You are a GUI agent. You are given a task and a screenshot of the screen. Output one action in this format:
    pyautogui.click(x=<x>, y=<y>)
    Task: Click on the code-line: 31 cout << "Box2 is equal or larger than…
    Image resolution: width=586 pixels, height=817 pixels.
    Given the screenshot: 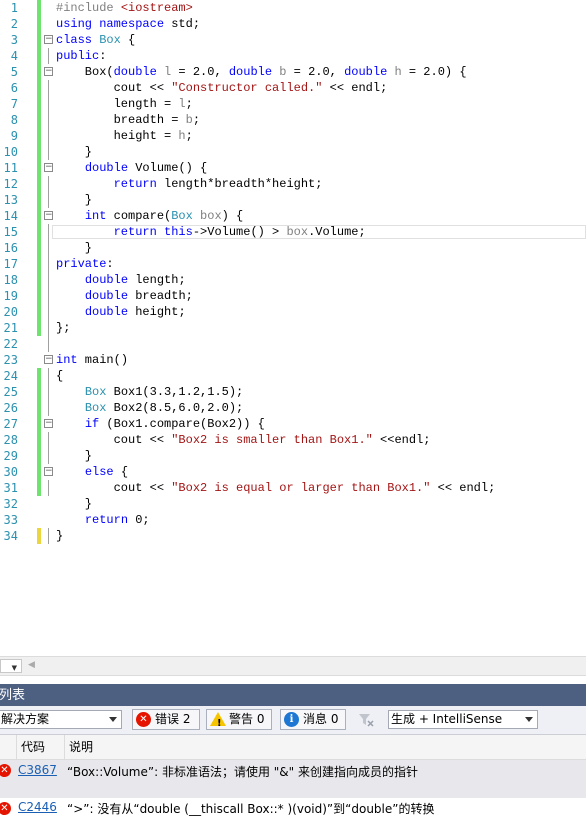 What is the action you would take?
    pyautogui.click(x=293, y=488)
    